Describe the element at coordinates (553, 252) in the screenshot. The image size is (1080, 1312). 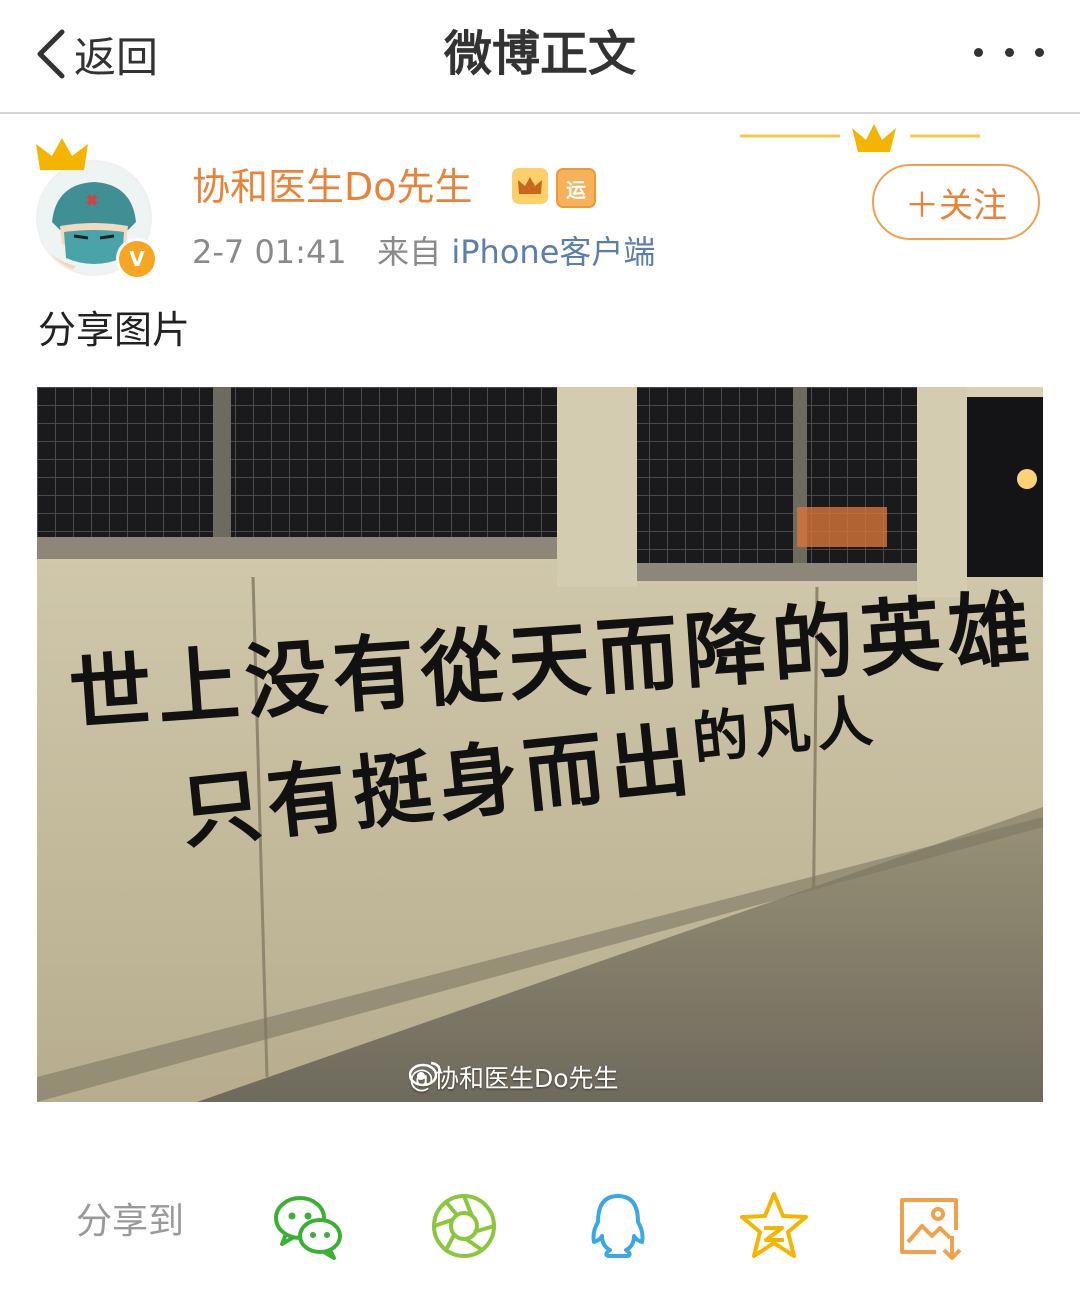
I see `post-source: iPhone客户端` at that location.